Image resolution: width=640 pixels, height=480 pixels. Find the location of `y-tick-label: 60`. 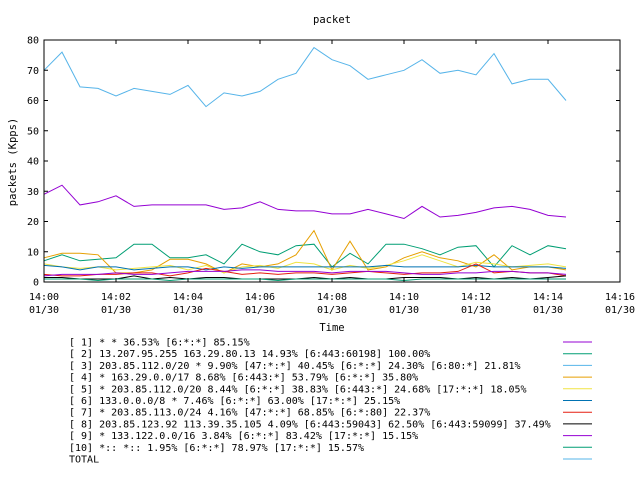

y-tick-label: 60 is located at coordinates (33, 101).